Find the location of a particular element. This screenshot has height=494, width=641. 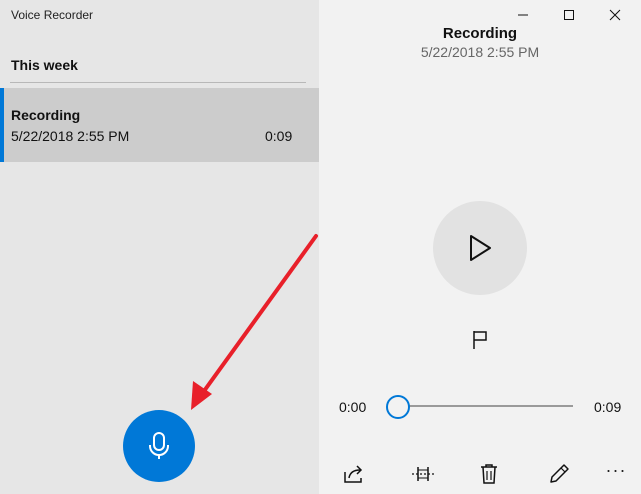

flag-icon is located at coordinates (480, 340).